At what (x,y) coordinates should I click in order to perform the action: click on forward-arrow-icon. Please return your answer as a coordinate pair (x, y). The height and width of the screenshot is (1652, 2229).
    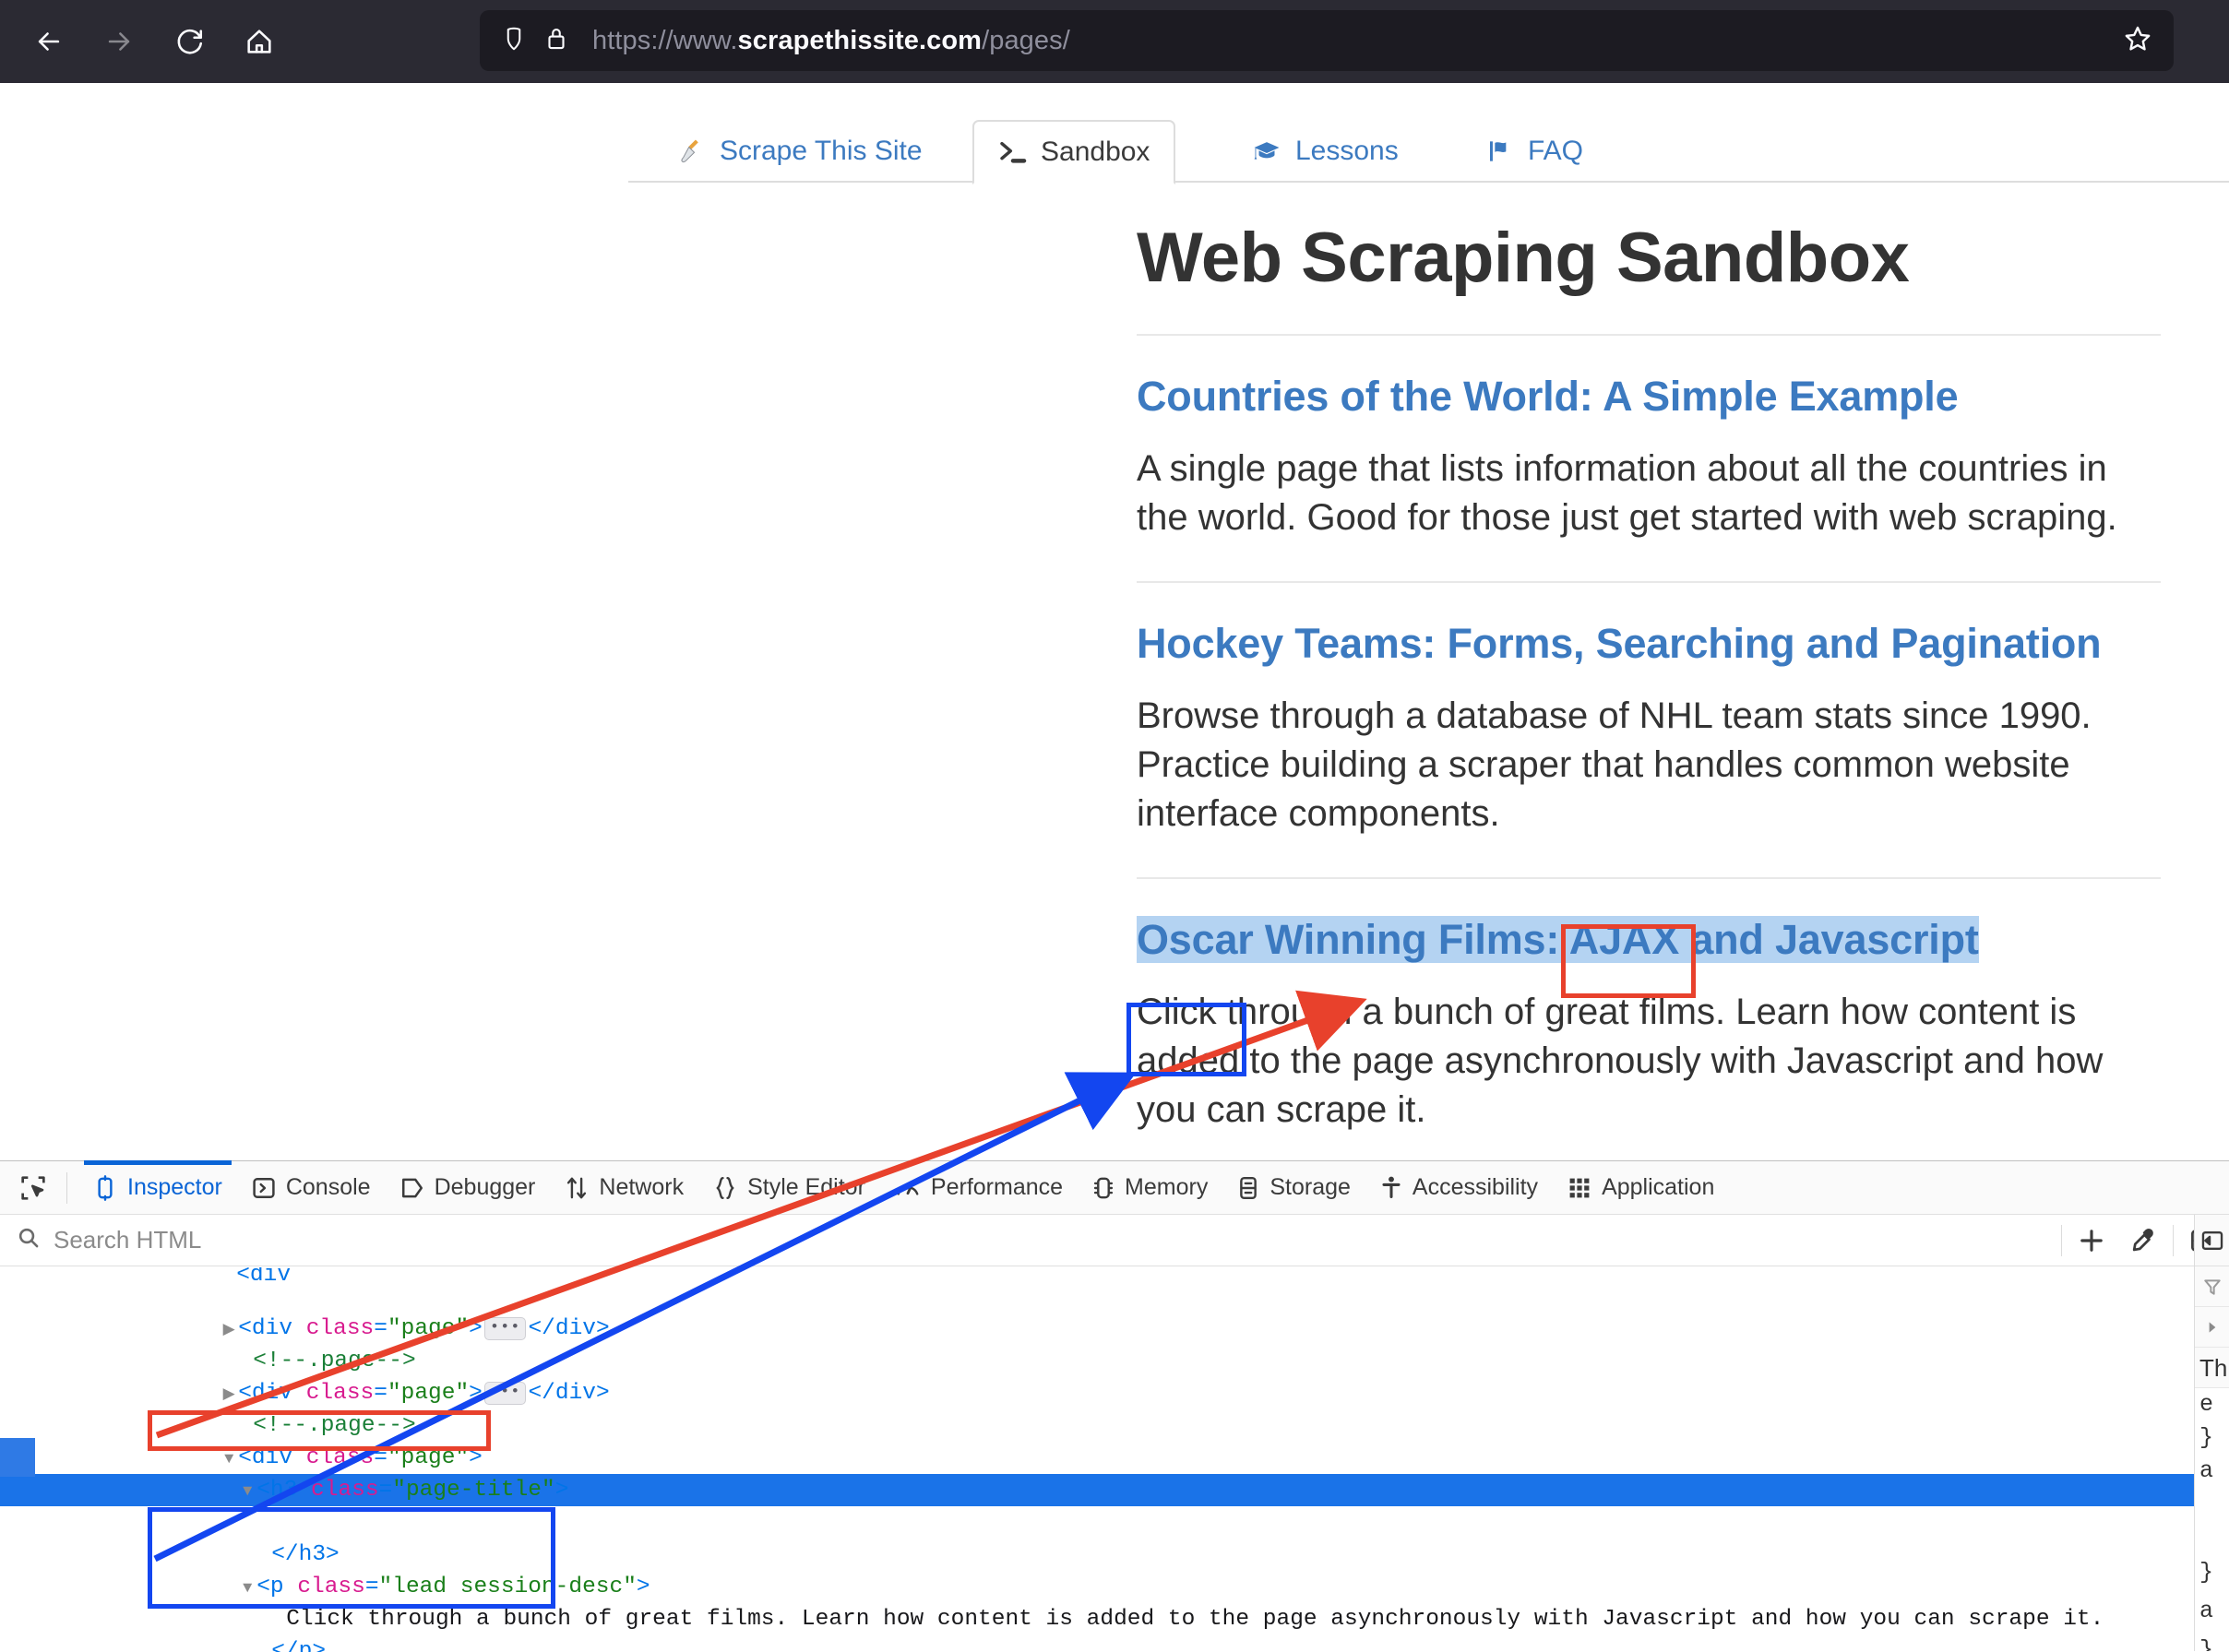
    Looking at the image, I should click on (119, 41).